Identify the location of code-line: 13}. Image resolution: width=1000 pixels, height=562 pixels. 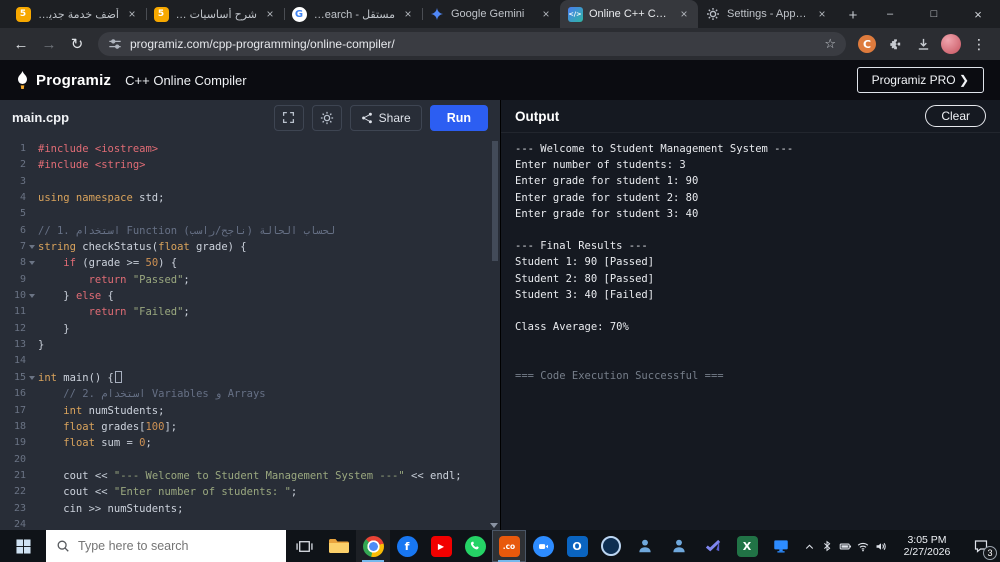
(250, 345).